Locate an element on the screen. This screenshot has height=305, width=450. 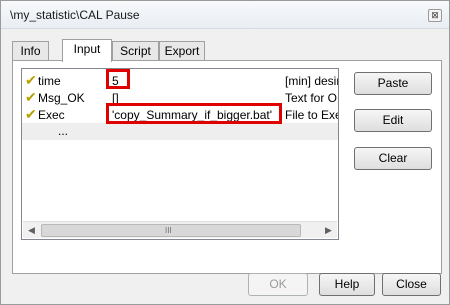
horizontal-scrollbar: ◀ III ▶ is located at coordinates (180, 229).